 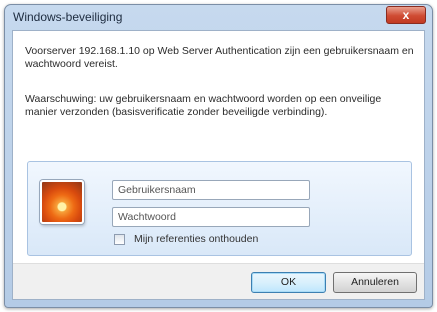 What do you see at coordinates (68, 17) in the screenshot?
I see `window-title: Windows-beveiliging` at bounding box center [68, 17].